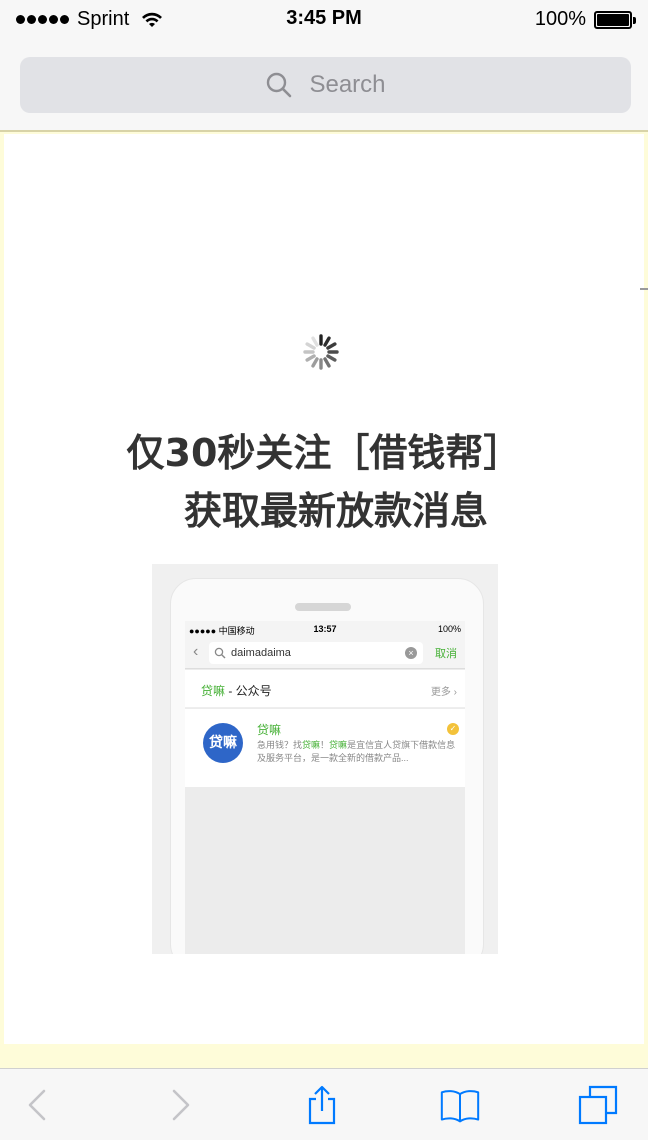  Describe the element at coordinates (223, 743) in the screenshot. I see `avatar: 贷嘛` at that location.